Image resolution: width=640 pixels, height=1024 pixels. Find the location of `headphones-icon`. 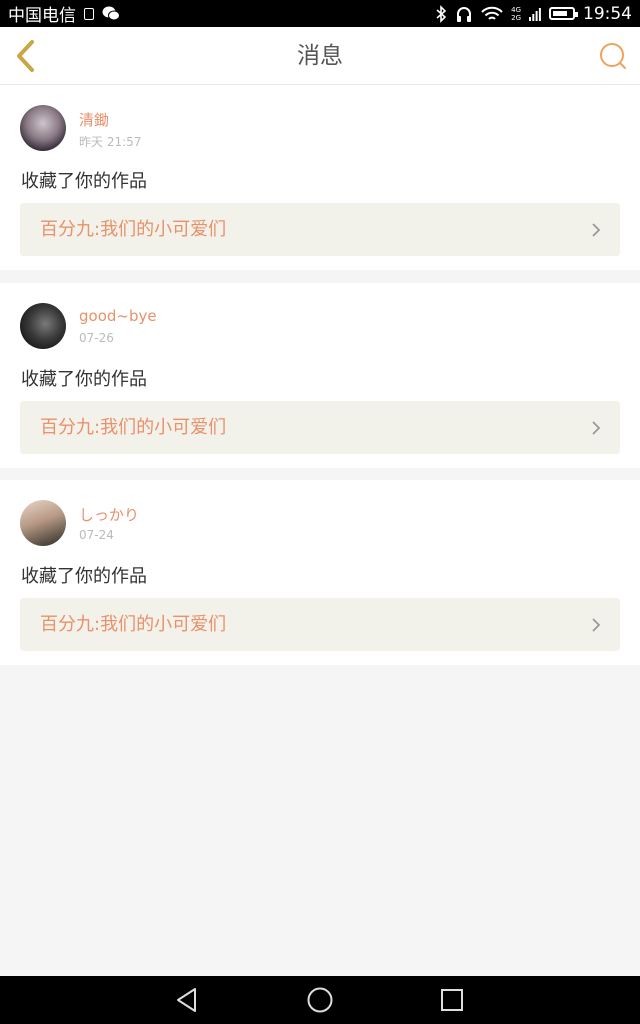

headphones-icon is located at coordinates (464, 14).